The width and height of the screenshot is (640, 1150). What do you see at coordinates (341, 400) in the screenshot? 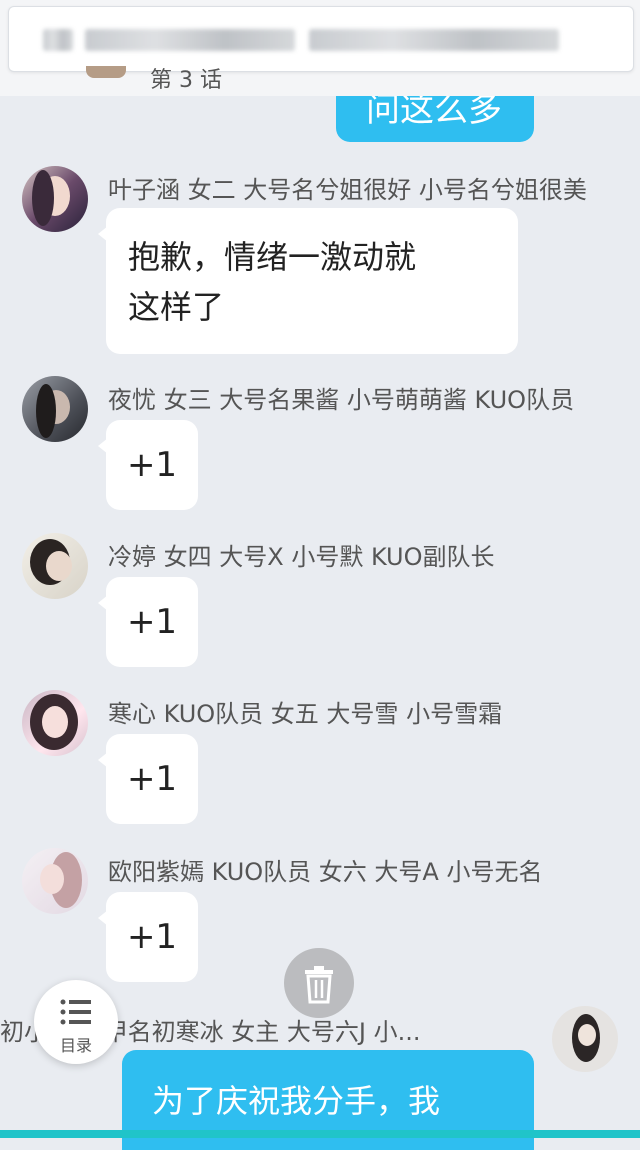
I see `sender-name: 夜忧 女三 大号名果酱 小号萌萌酱 KUO队员` at bounding box center [341, 400].